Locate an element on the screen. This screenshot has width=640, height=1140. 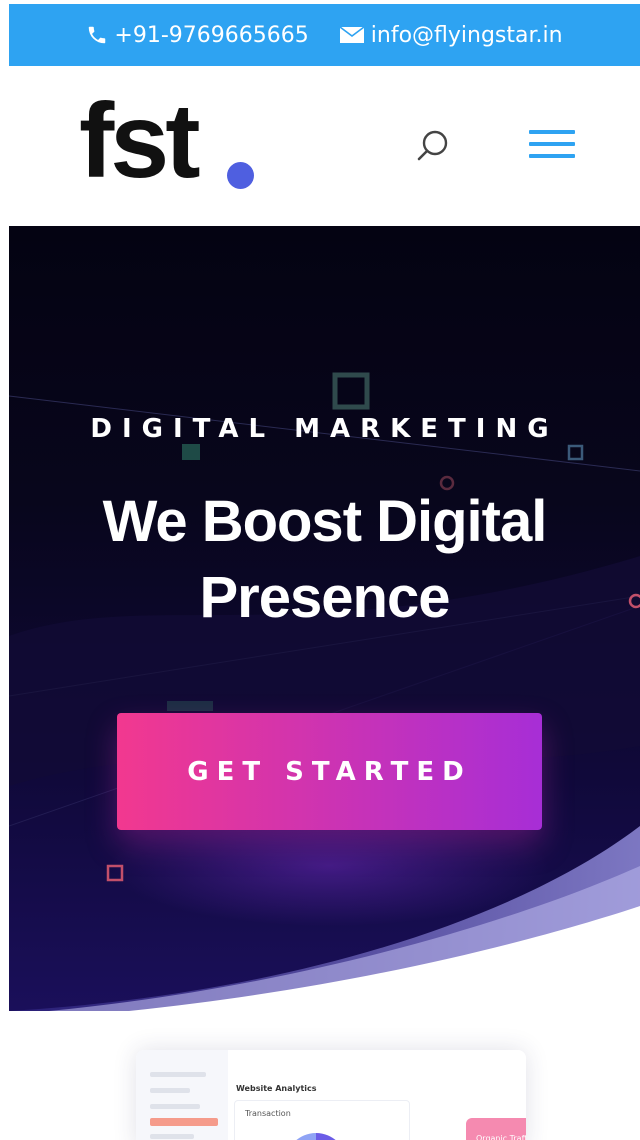
preview-active-item is located at coordinates (184, 1122).